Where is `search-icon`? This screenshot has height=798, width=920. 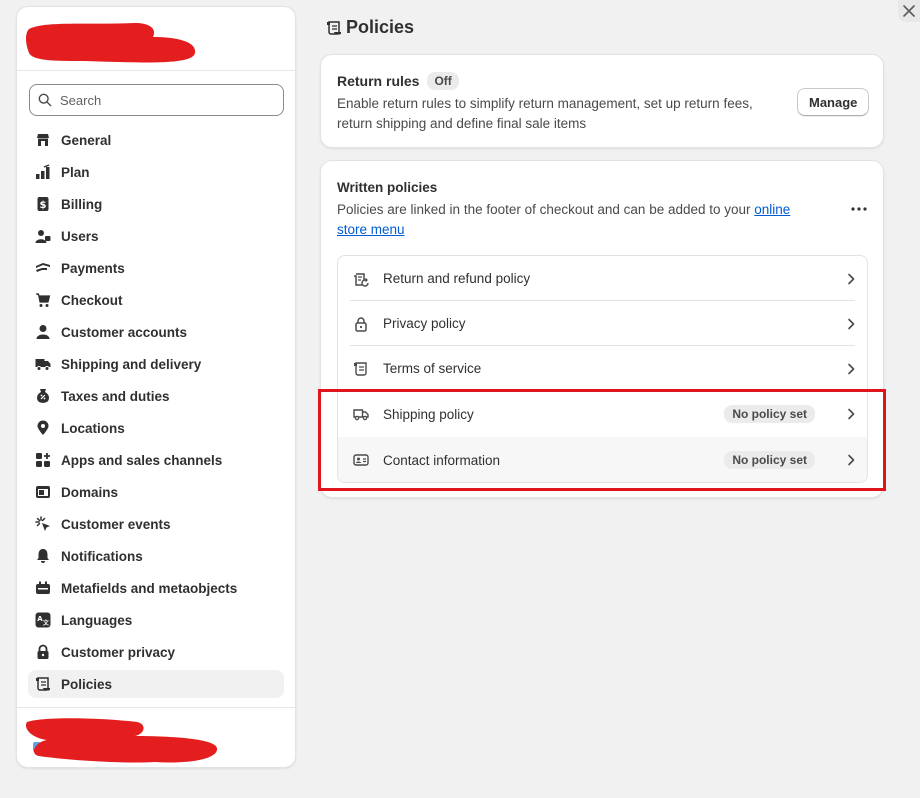
search-icon is located at coordinates (45, 100).